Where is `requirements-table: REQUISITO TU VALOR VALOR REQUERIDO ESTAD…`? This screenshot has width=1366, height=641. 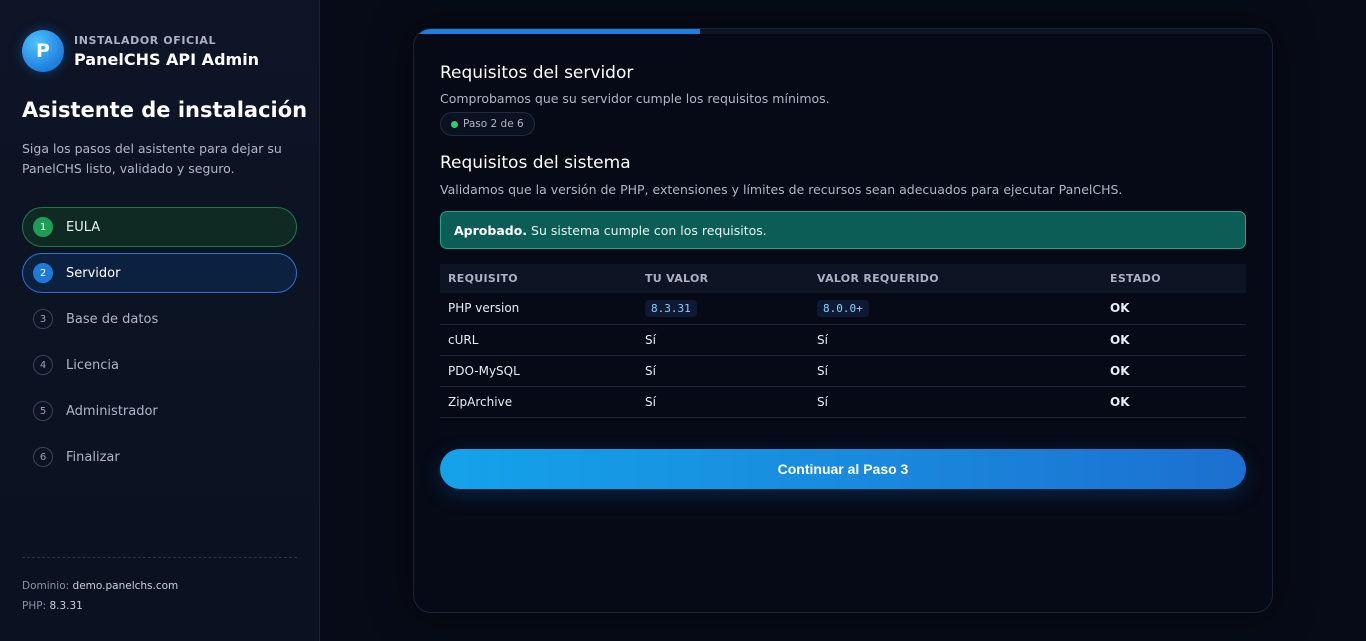
requirements-table: REQUISITO TU VALOR VALOR REQUERIDO ESTAD… is located at coordinates (843, 341).